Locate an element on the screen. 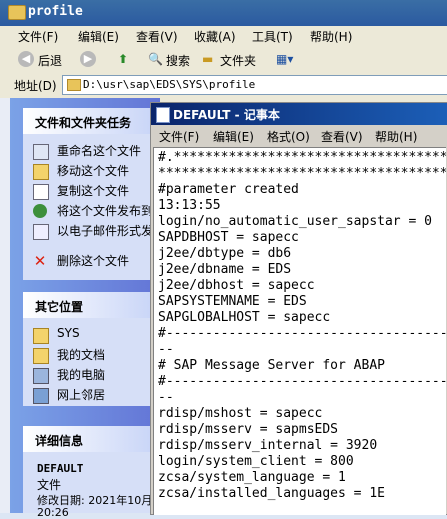 The image size is (447, 519). text-line: rdisp/msserv_internal = 3920 is located at coordinates (268, 445).